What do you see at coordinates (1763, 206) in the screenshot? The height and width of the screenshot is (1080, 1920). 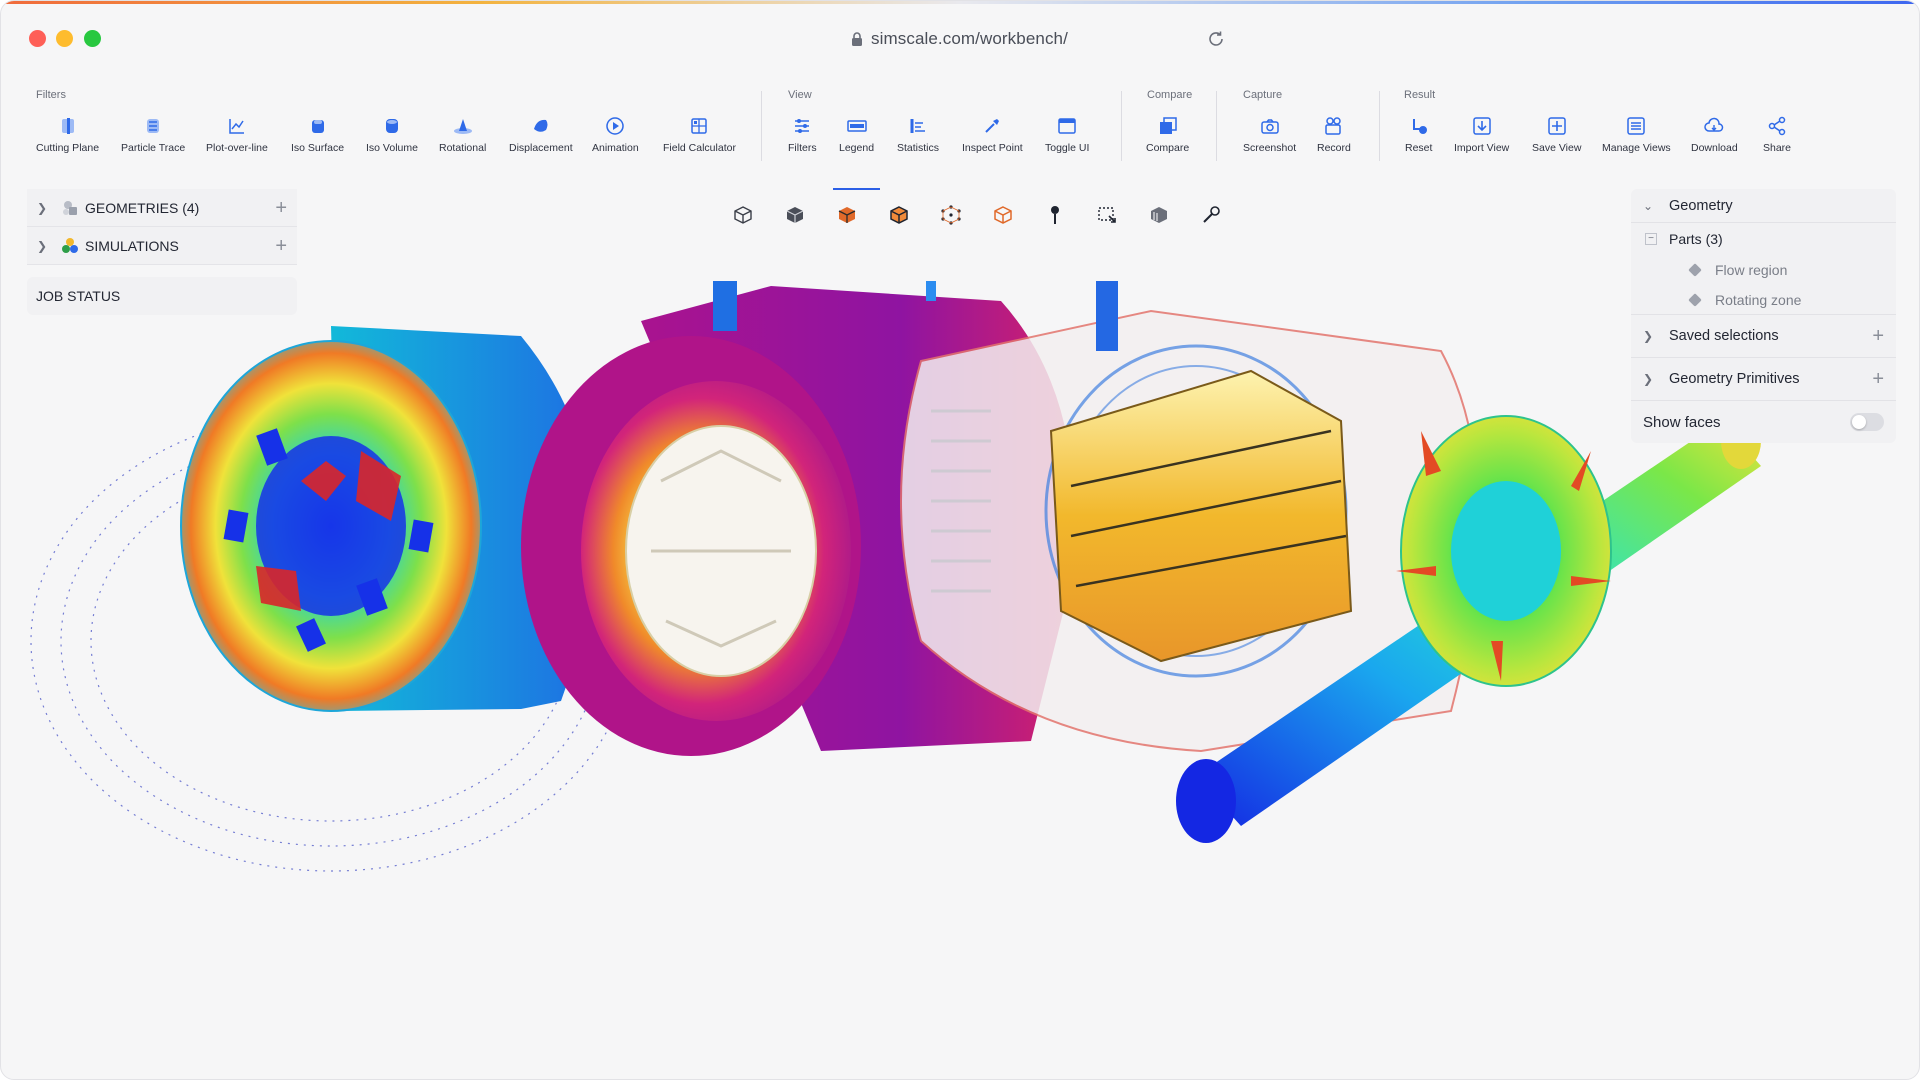 I see `geometry-header: ⌄ Geometry` at bounding box center [1763, 206].